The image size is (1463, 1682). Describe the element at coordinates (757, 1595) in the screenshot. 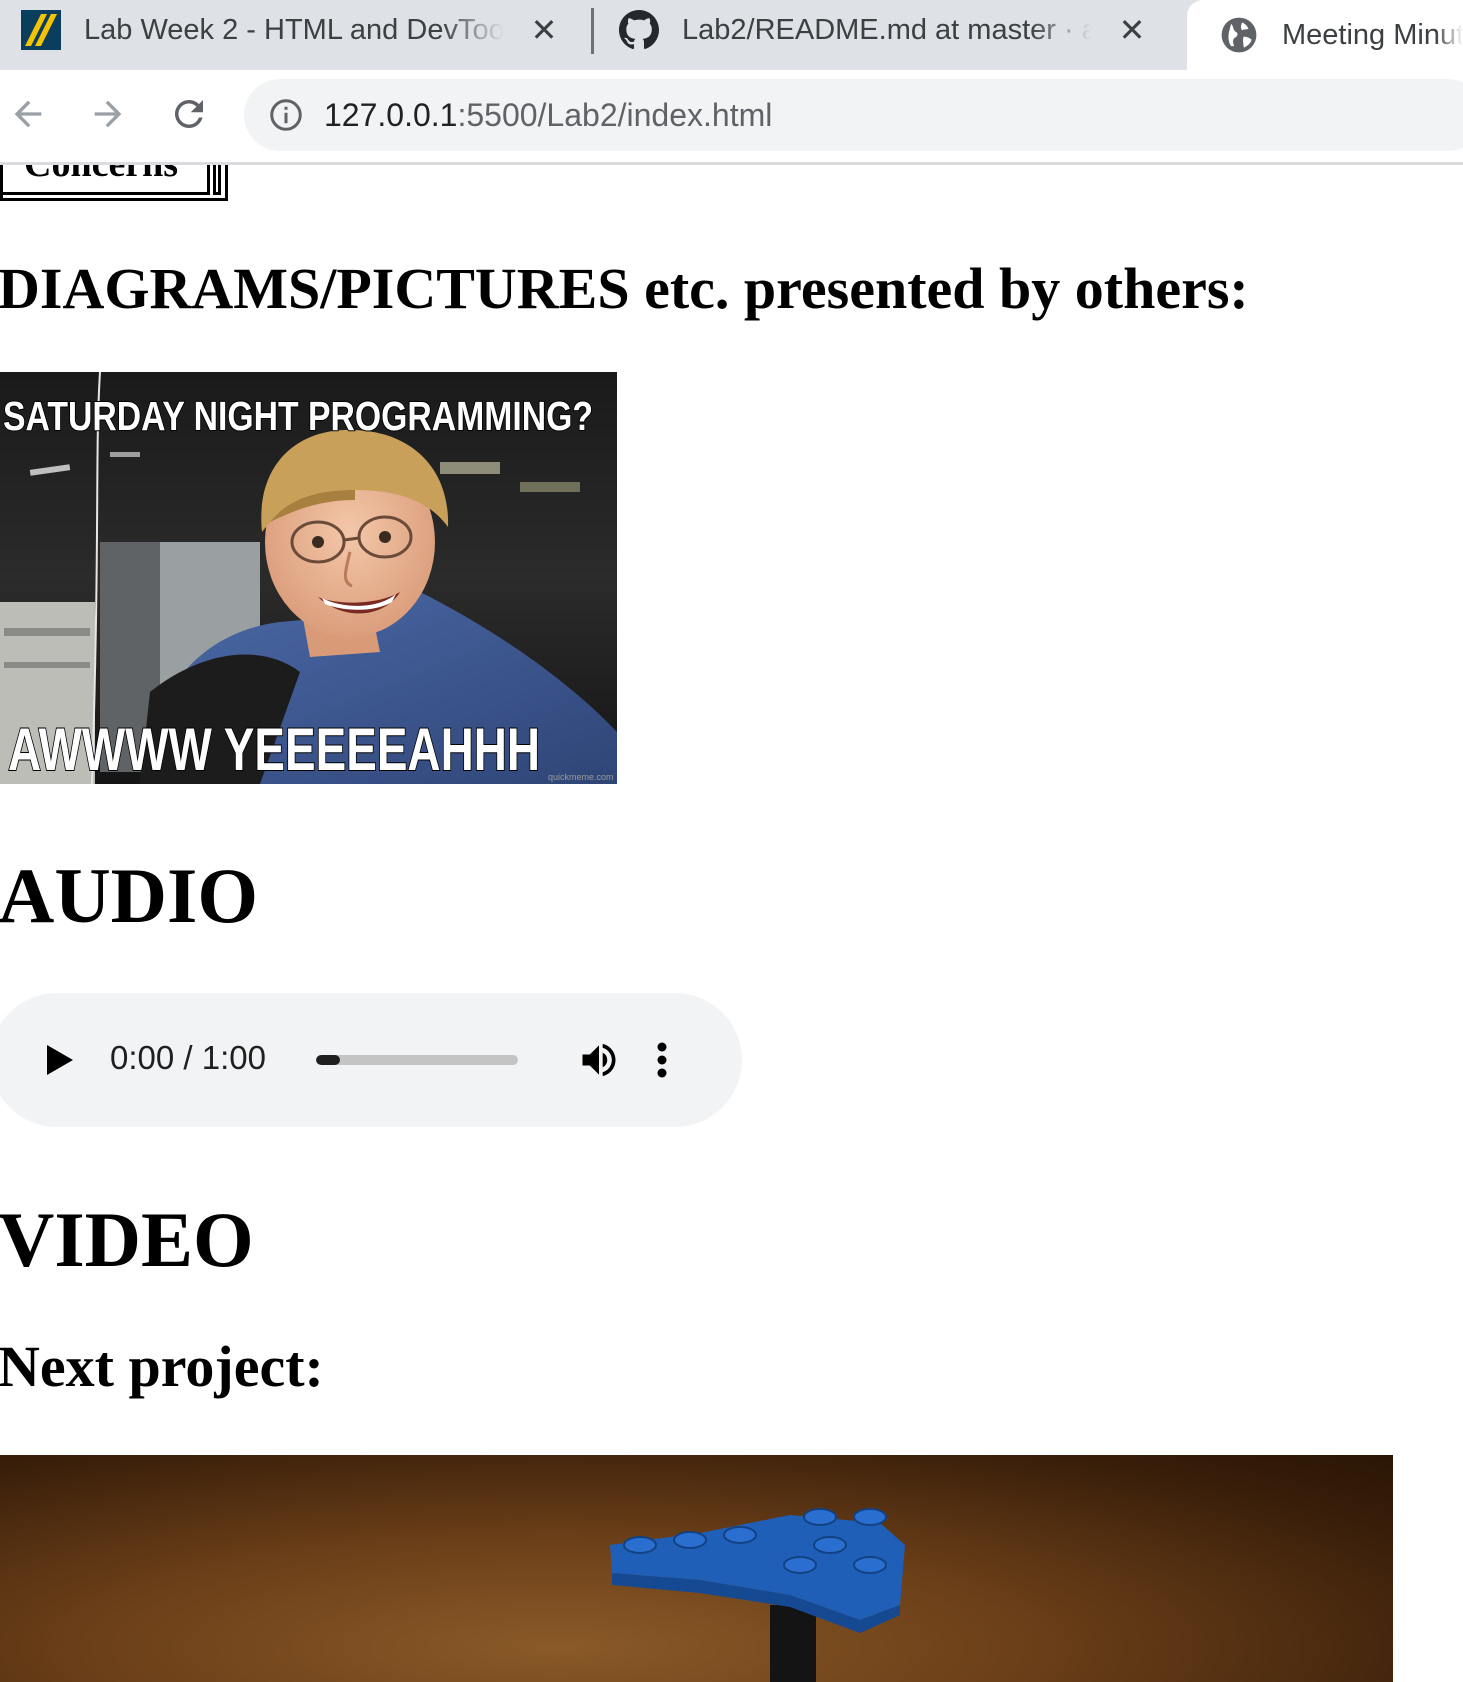

I see `lego-piece` at that location.